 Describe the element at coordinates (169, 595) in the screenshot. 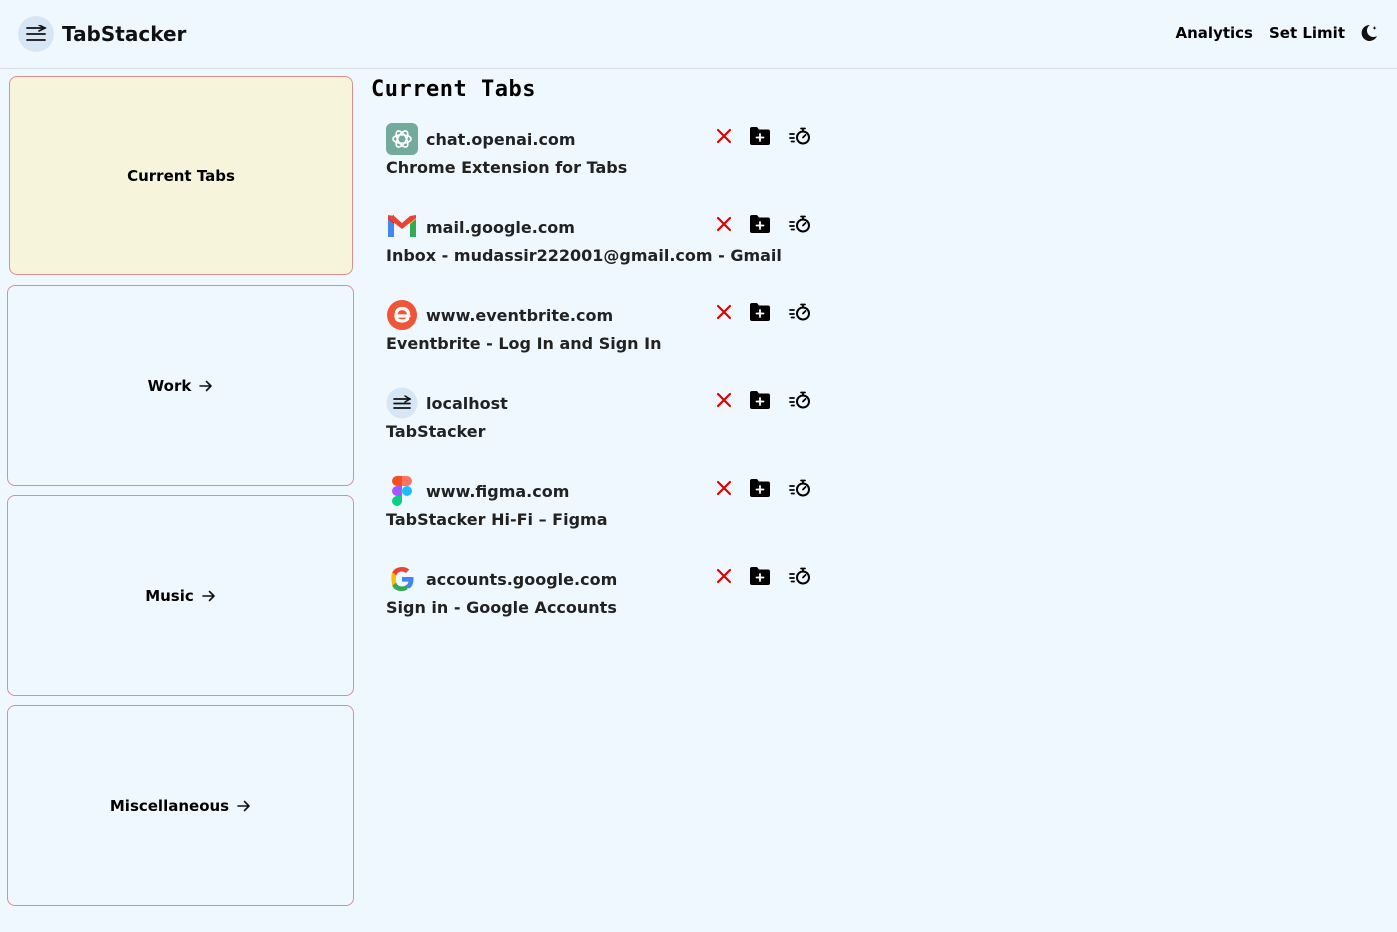

I see `sidebar-item-label: Music` at that location.